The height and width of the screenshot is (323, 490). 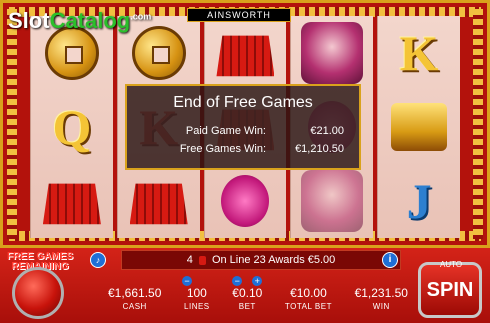 I want to click on lines-stat: − 100 LINES, so click(x=196, y=298).